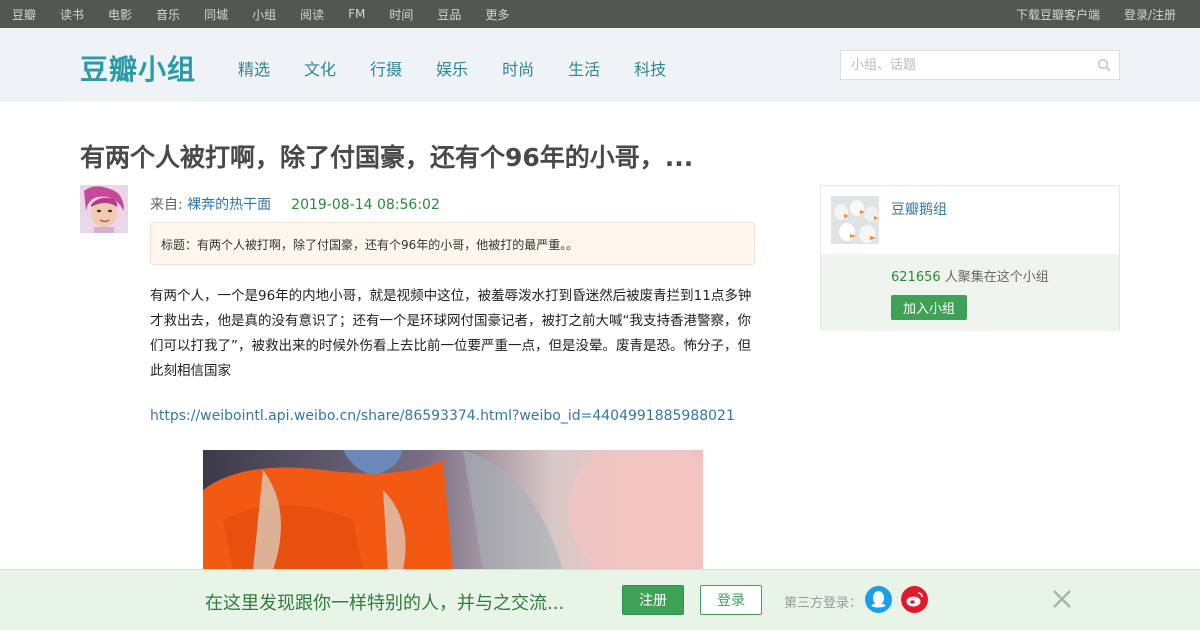 The image size is (1200, 630). What do you see at coordinates (401, 14) in the screenshot?
I see `site-nav-link: 时间` at bounding box center [401, 14].